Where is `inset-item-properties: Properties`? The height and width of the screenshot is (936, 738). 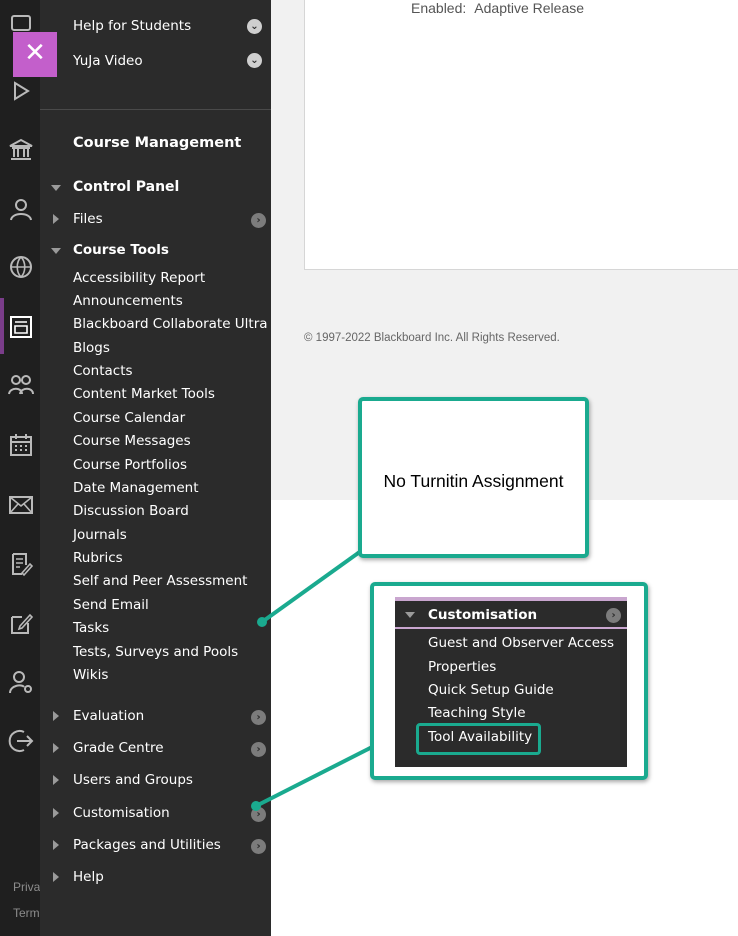
inset-item-properties: Properties is located at coordinates (462, 667).